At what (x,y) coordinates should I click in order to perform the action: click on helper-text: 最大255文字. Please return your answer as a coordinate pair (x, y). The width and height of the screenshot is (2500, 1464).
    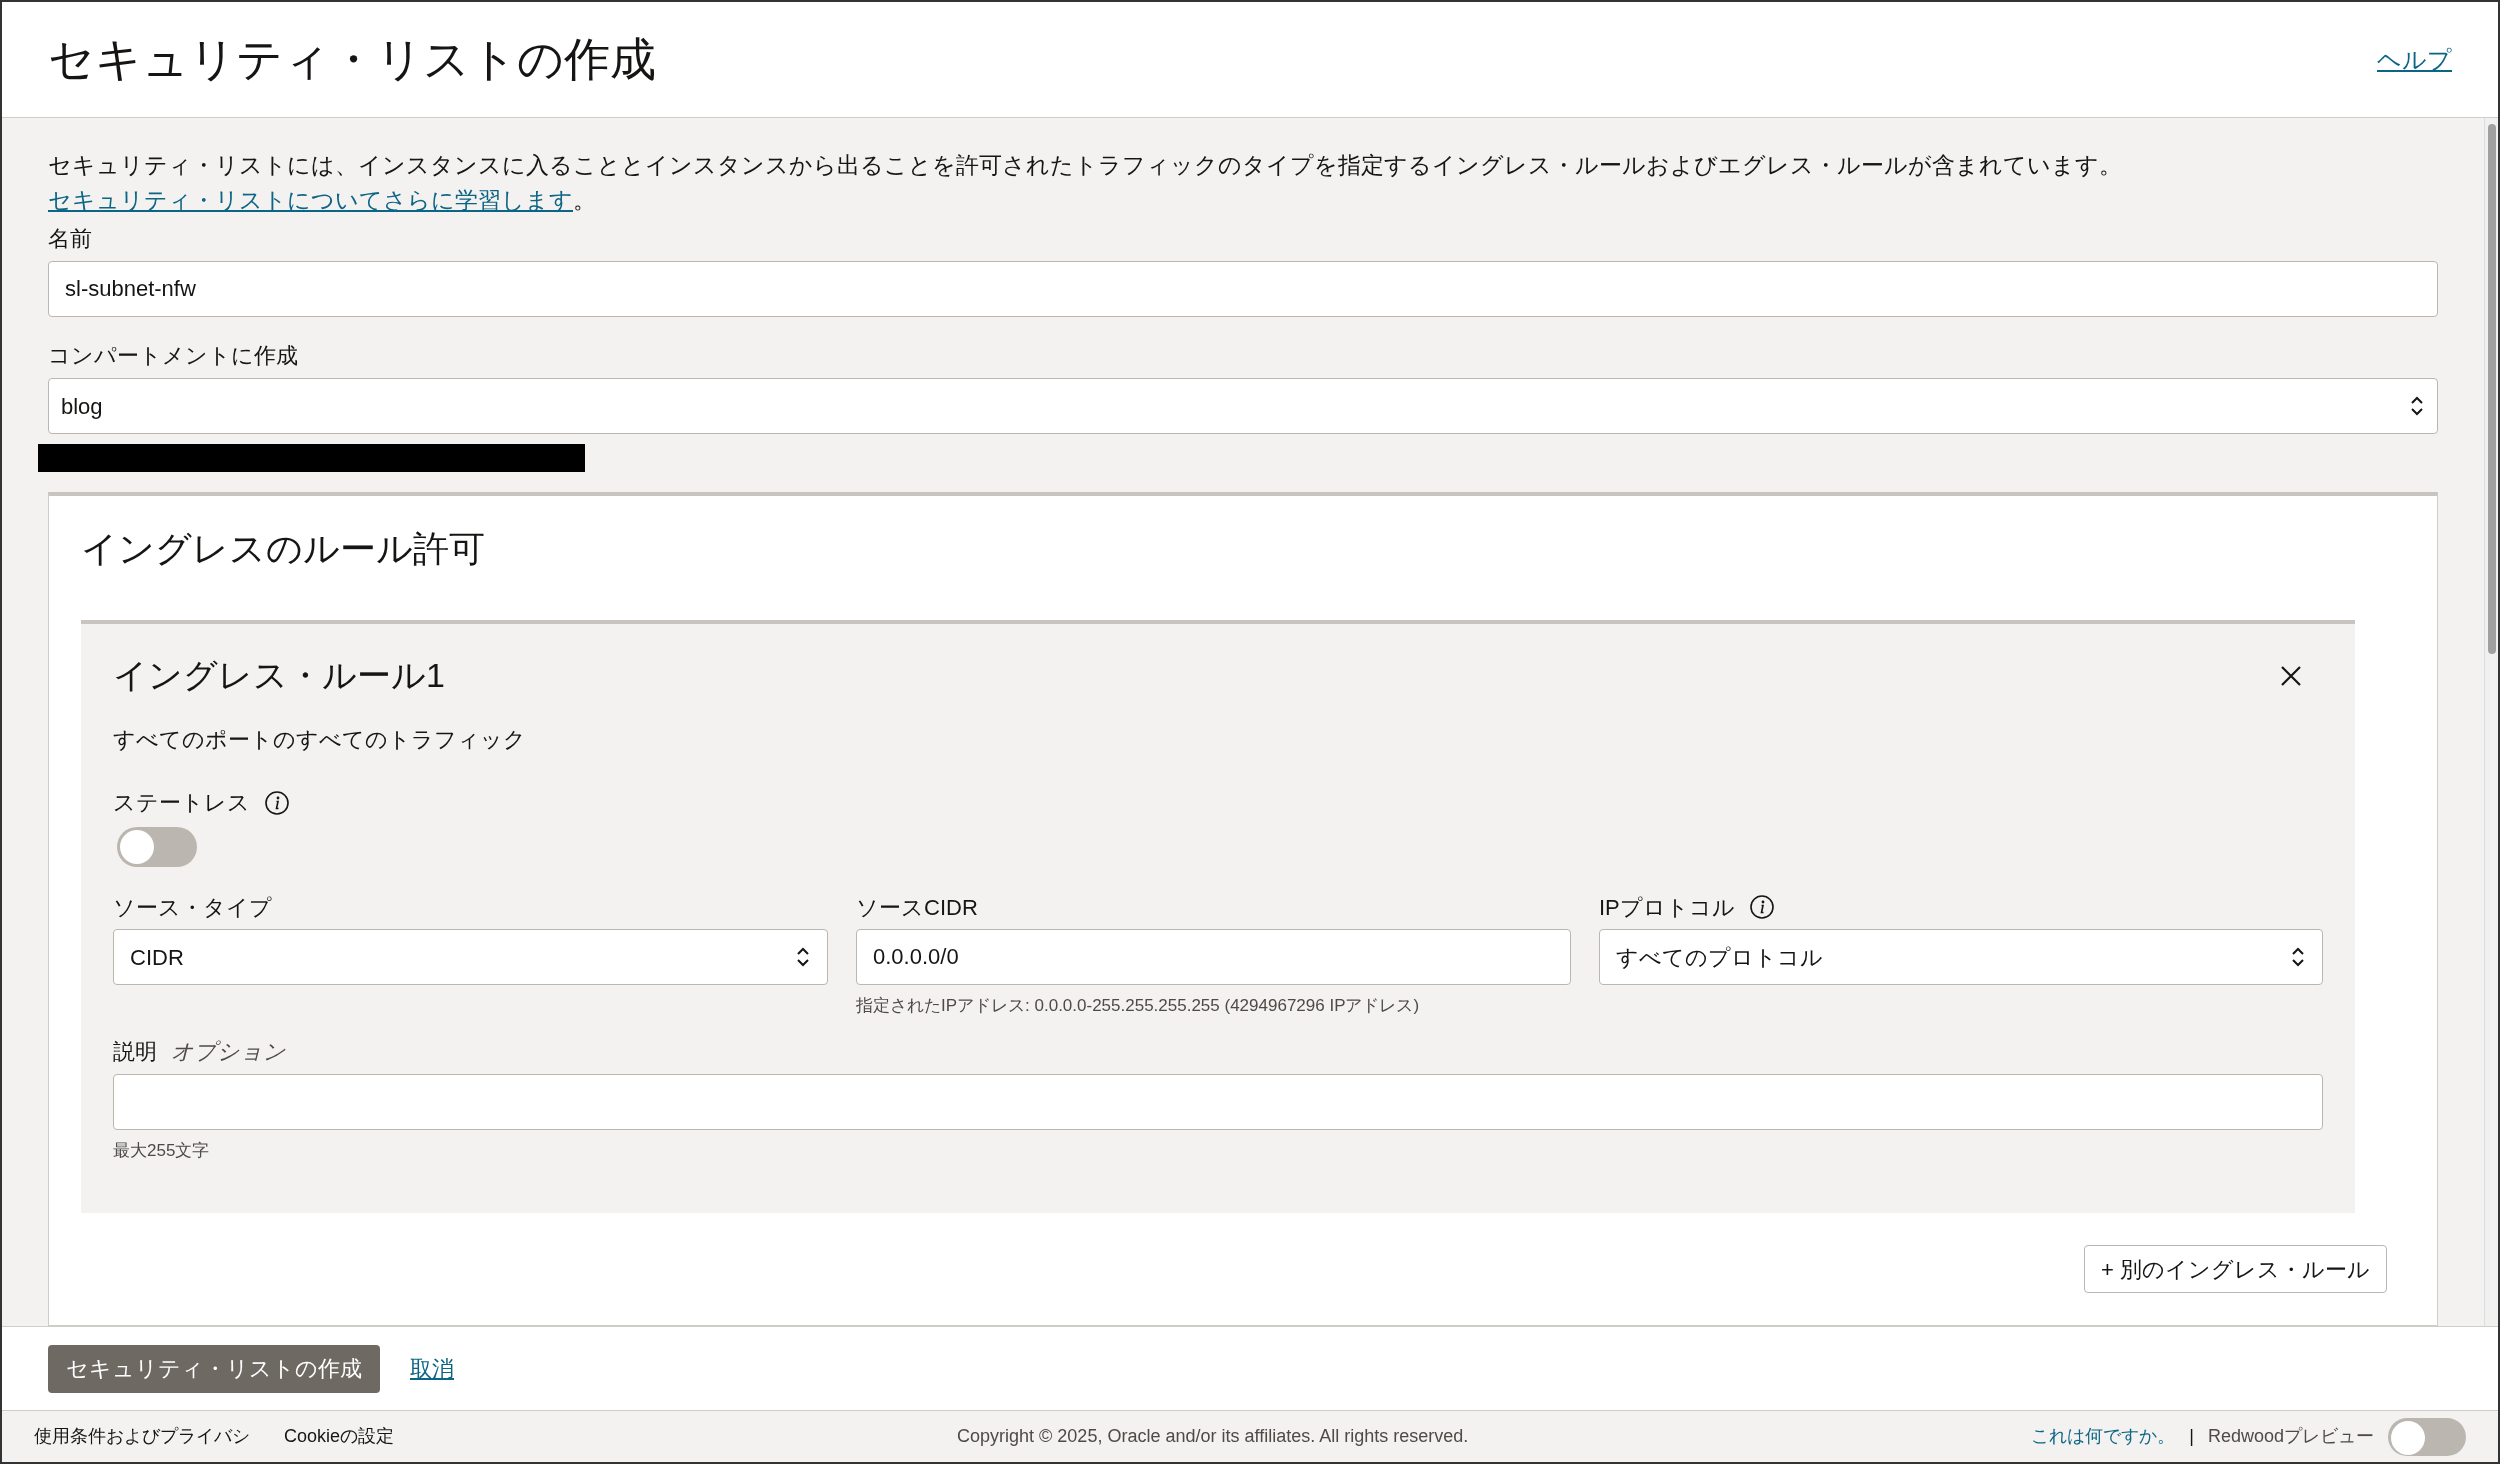
    Looking at the image, I should click on (162, 1150).